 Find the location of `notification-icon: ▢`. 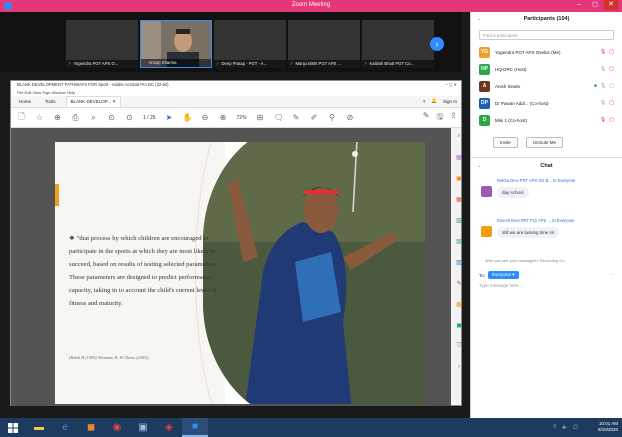

notification-icon: ▢ is located at coordinates (575, 427).